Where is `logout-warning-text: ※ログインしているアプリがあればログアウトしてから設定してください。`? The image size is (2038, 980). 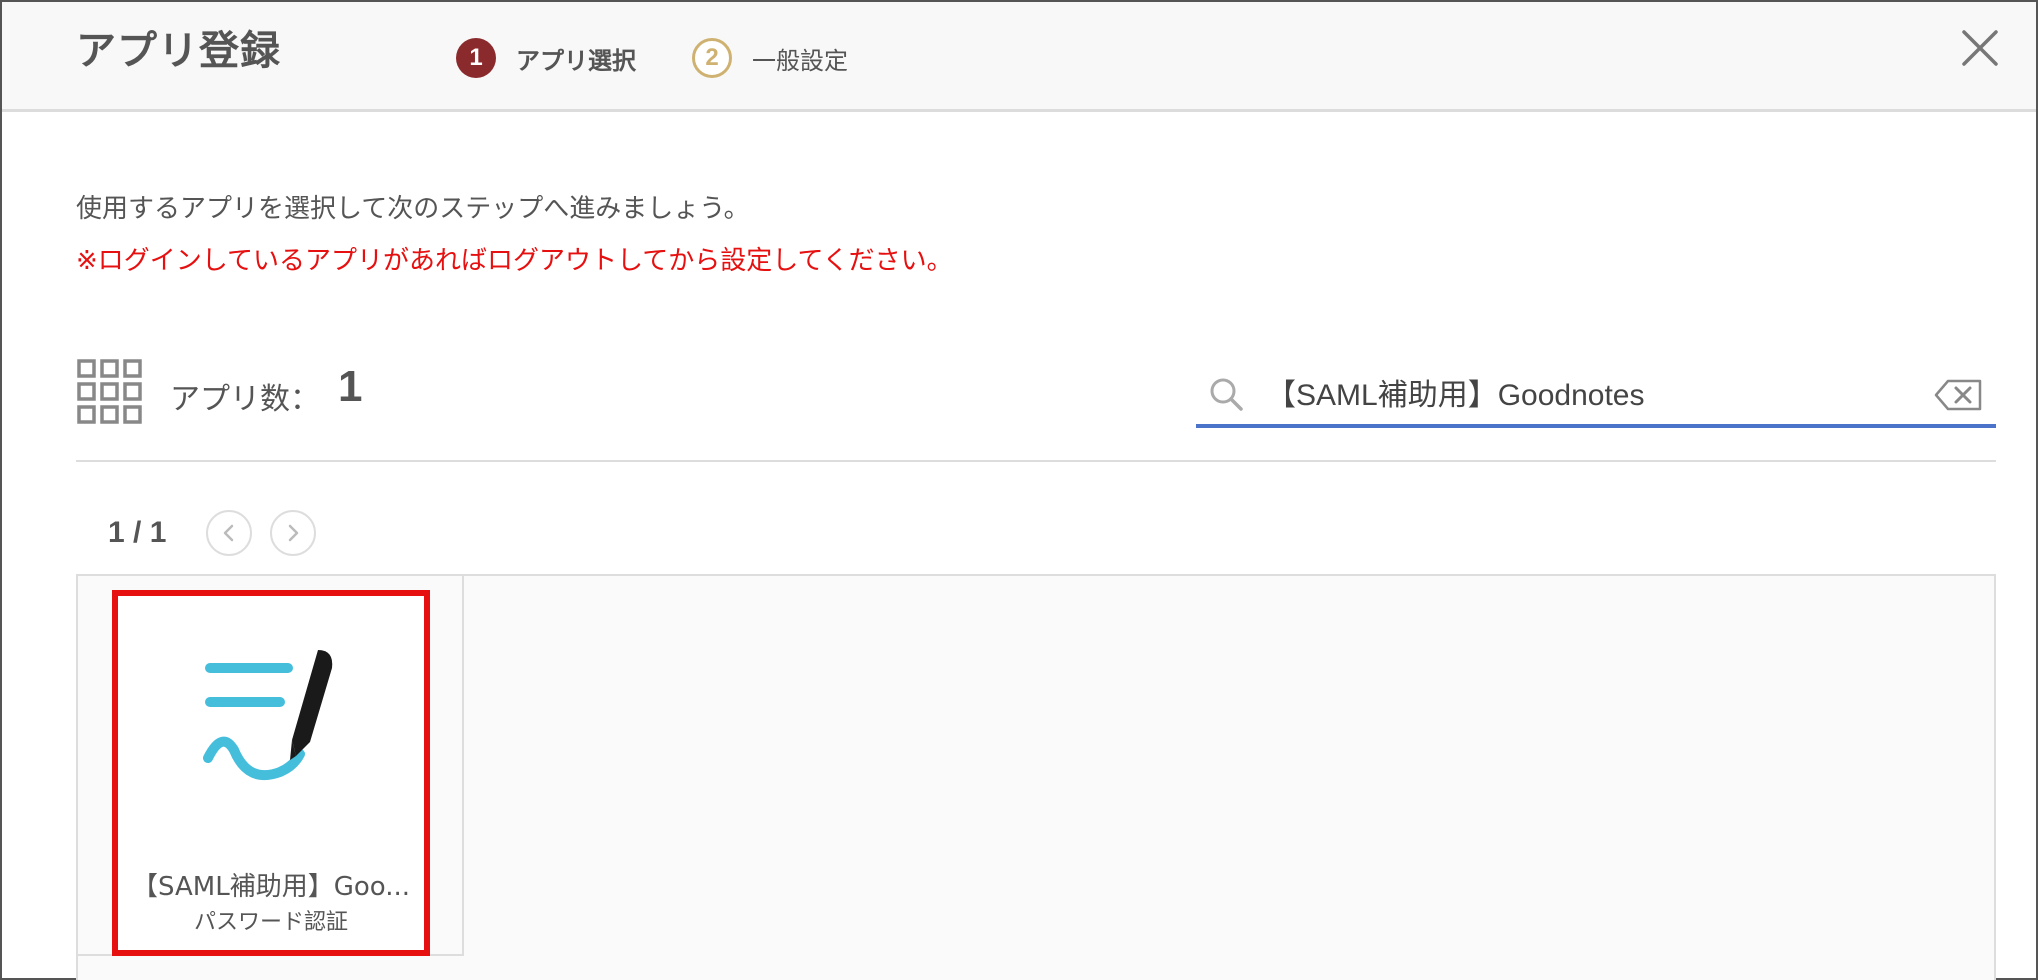
logout-warning-text: ※ログインしているアプリがあればログアウトしてから設定してください。 is located at coordinates (514, 261).